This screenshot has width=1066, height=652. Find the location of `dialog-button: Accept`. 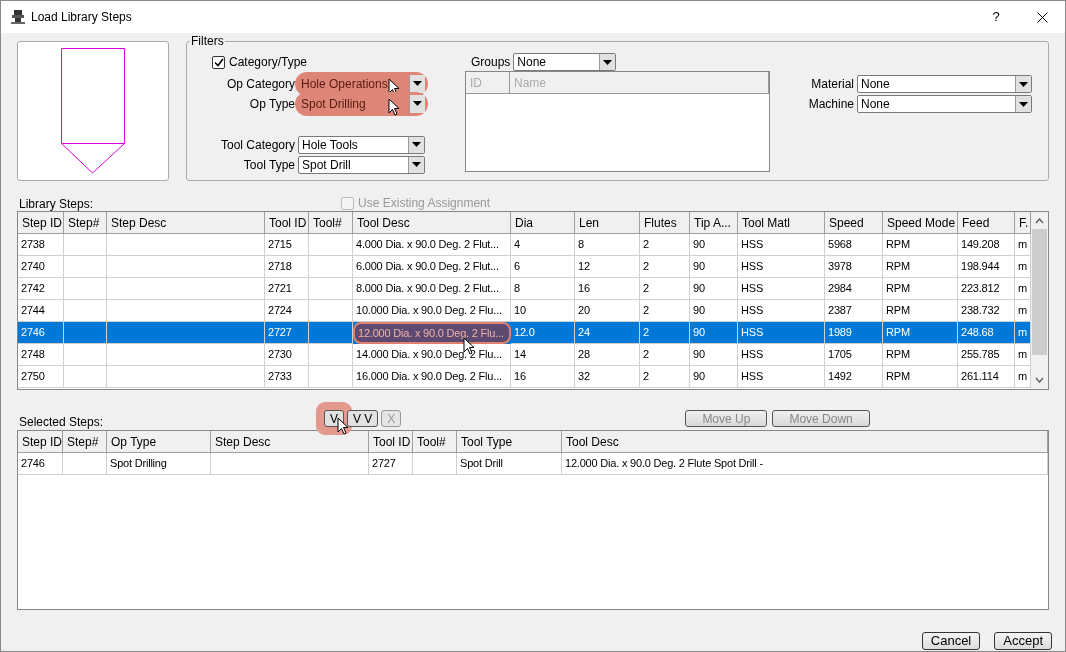

dialog-button: Accept is located at coordinates (1023, 641).